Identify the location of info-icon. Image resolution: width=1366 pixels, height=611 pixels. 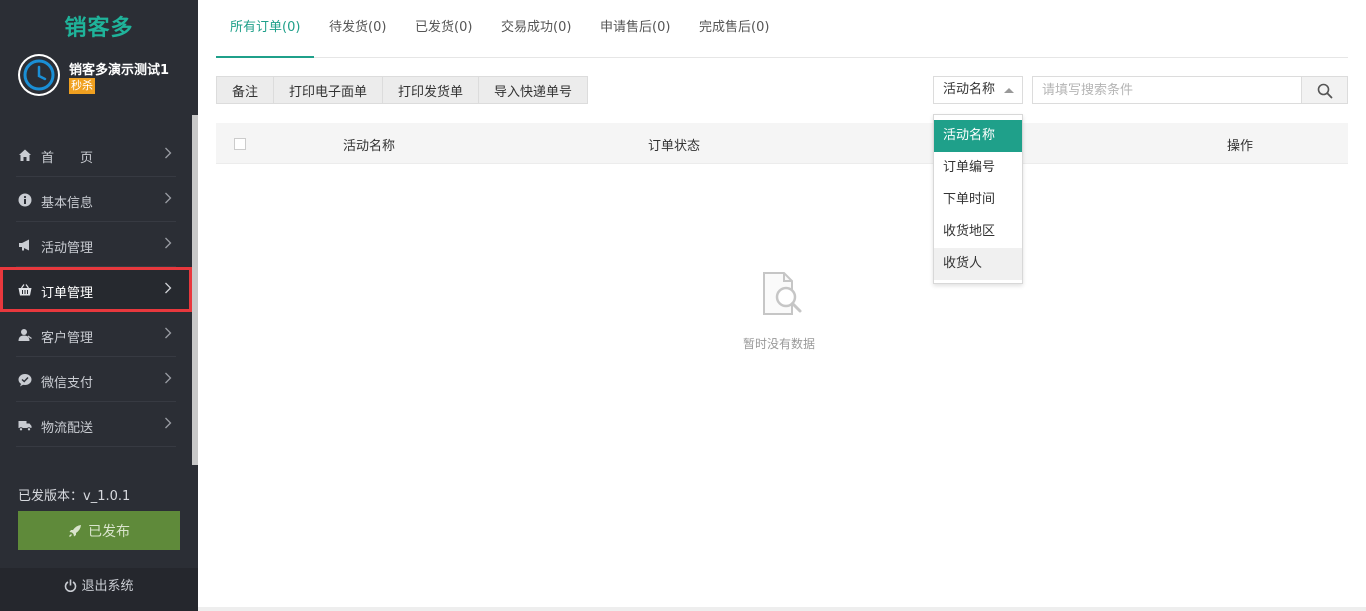
(25, 200).